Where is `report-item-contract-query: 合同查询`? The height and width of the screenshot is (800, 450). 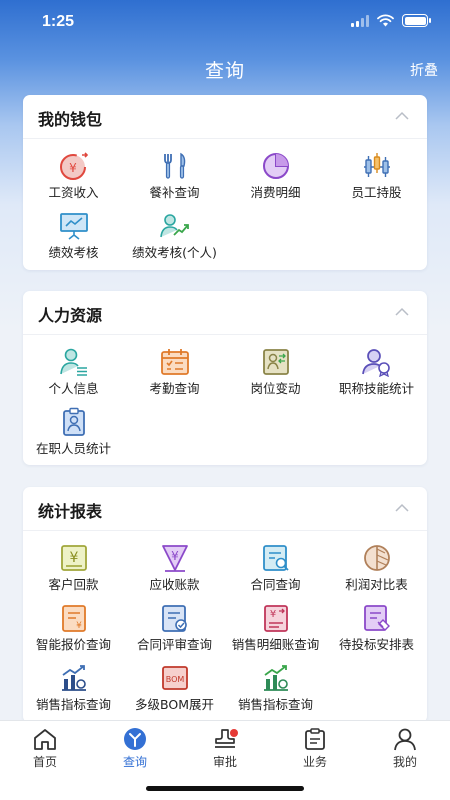
report-item-contract-query: 合同查询 is located at coordinates (275, 569).